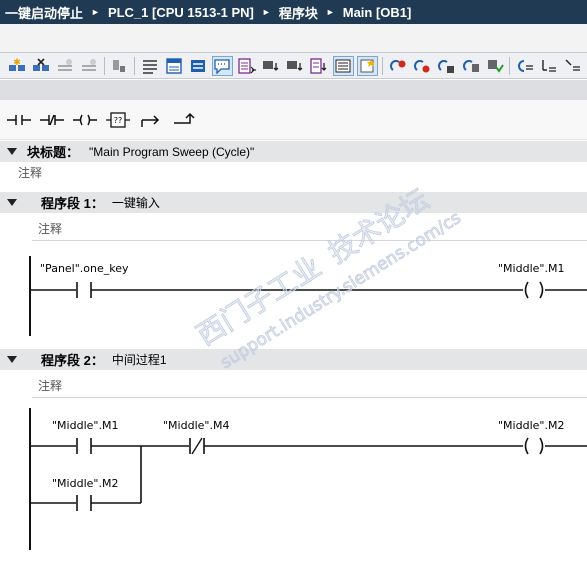  What do you see at coordinates (222, 65) in the screenshot?
I see `comments-icon` at bounding box center [222, 65].